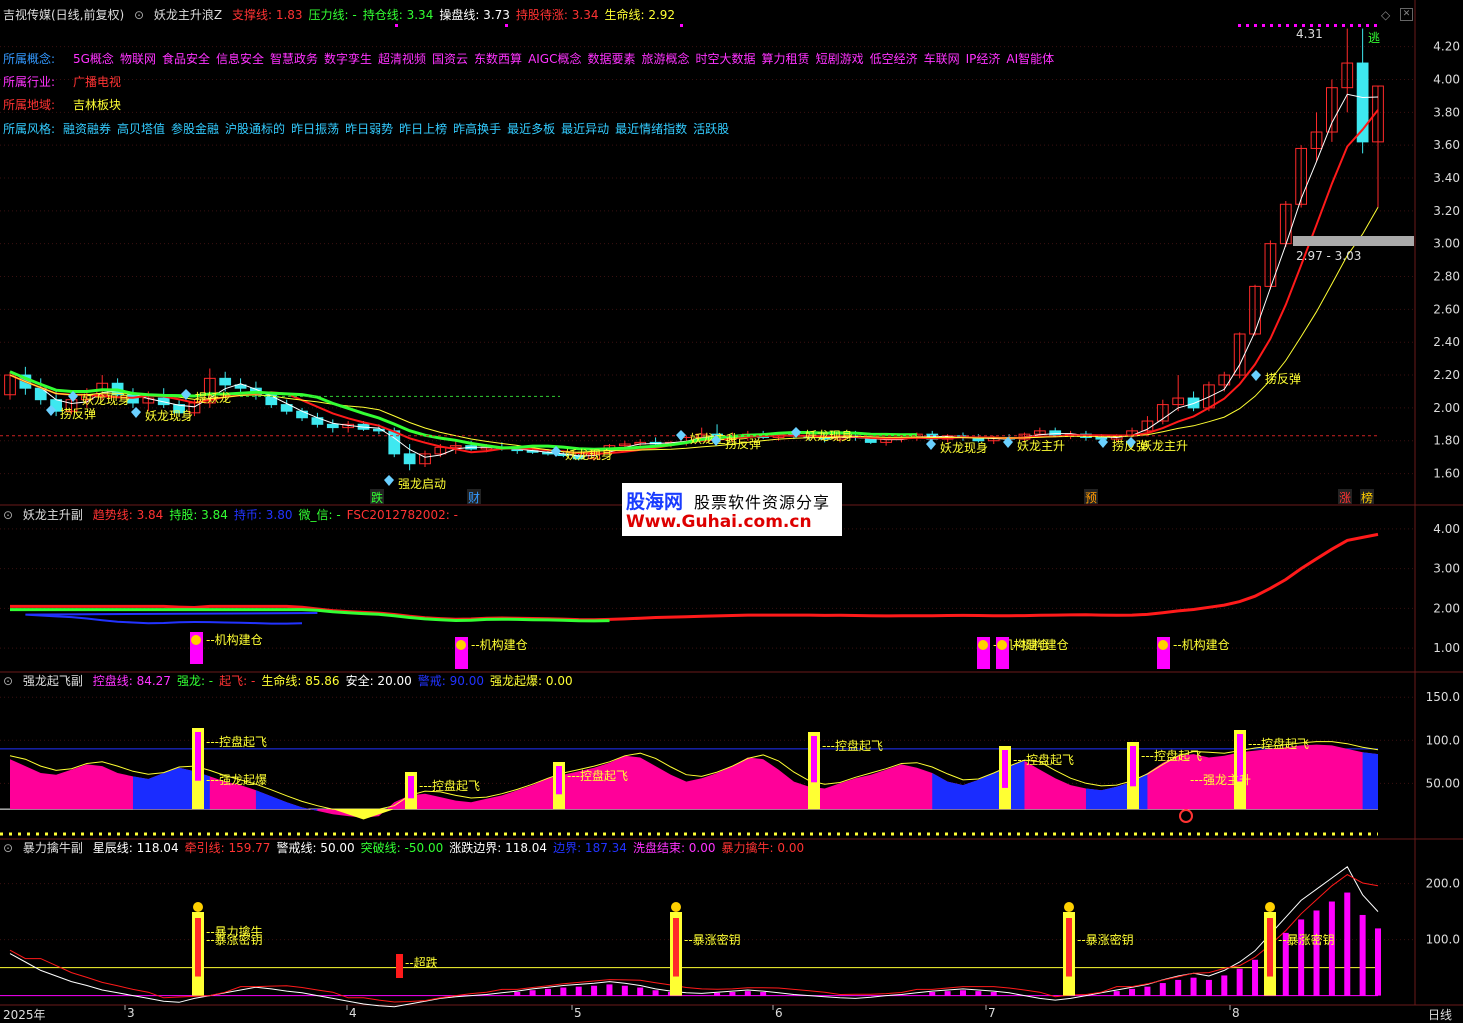 The width and height of the screenshot is (1463, 1023). Describe the element at coordinates (477, 129) in the screenshot. I see `tag-value: 昨高换手` at that location.